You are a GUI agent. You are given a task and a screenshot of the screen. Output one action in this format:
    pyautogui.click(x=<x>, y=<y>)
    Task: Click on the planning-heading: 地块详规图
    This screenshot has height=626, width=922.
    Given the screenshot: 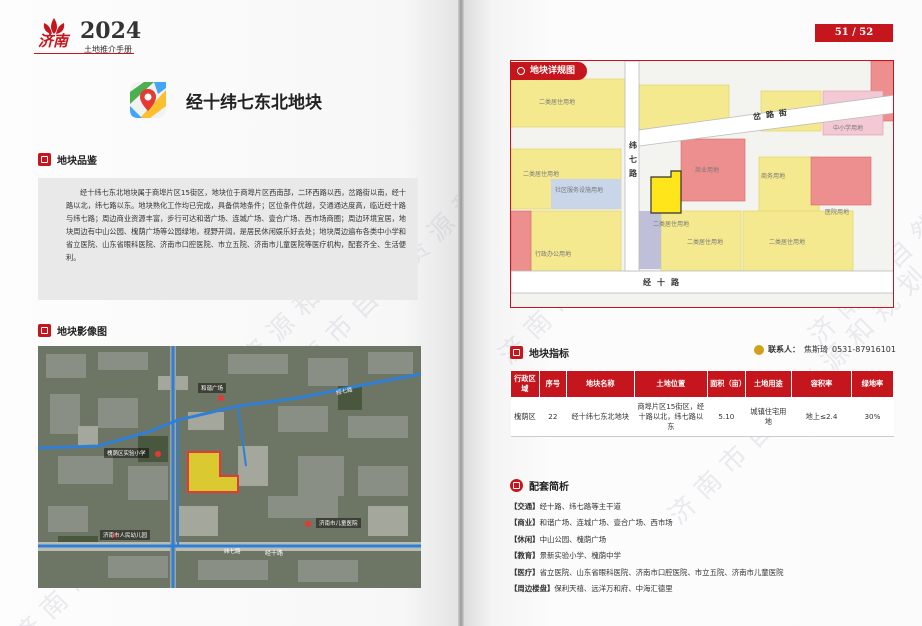 What is the action you would take?
    pyautogui.click(x=549, y=71)
    